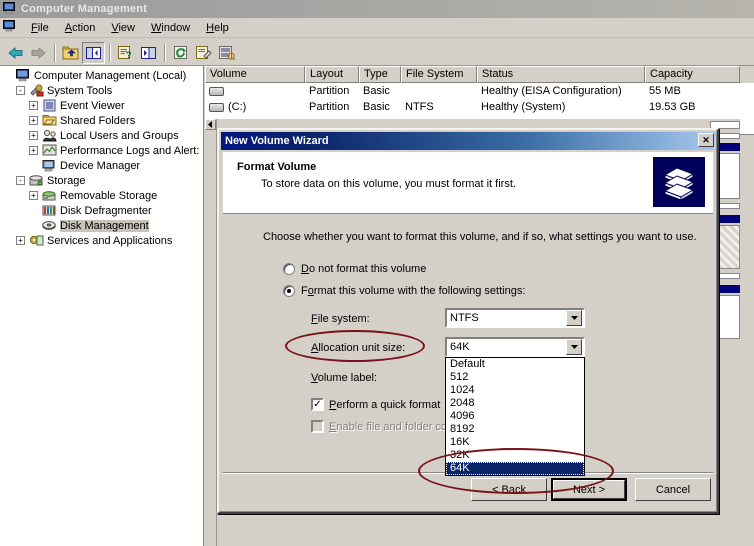 The image size is (754, 546). Describe the element at coordinates (101, 120) in the screenshot. I see `sidebar-item-shared-folders: + Shared Folders` at that location.